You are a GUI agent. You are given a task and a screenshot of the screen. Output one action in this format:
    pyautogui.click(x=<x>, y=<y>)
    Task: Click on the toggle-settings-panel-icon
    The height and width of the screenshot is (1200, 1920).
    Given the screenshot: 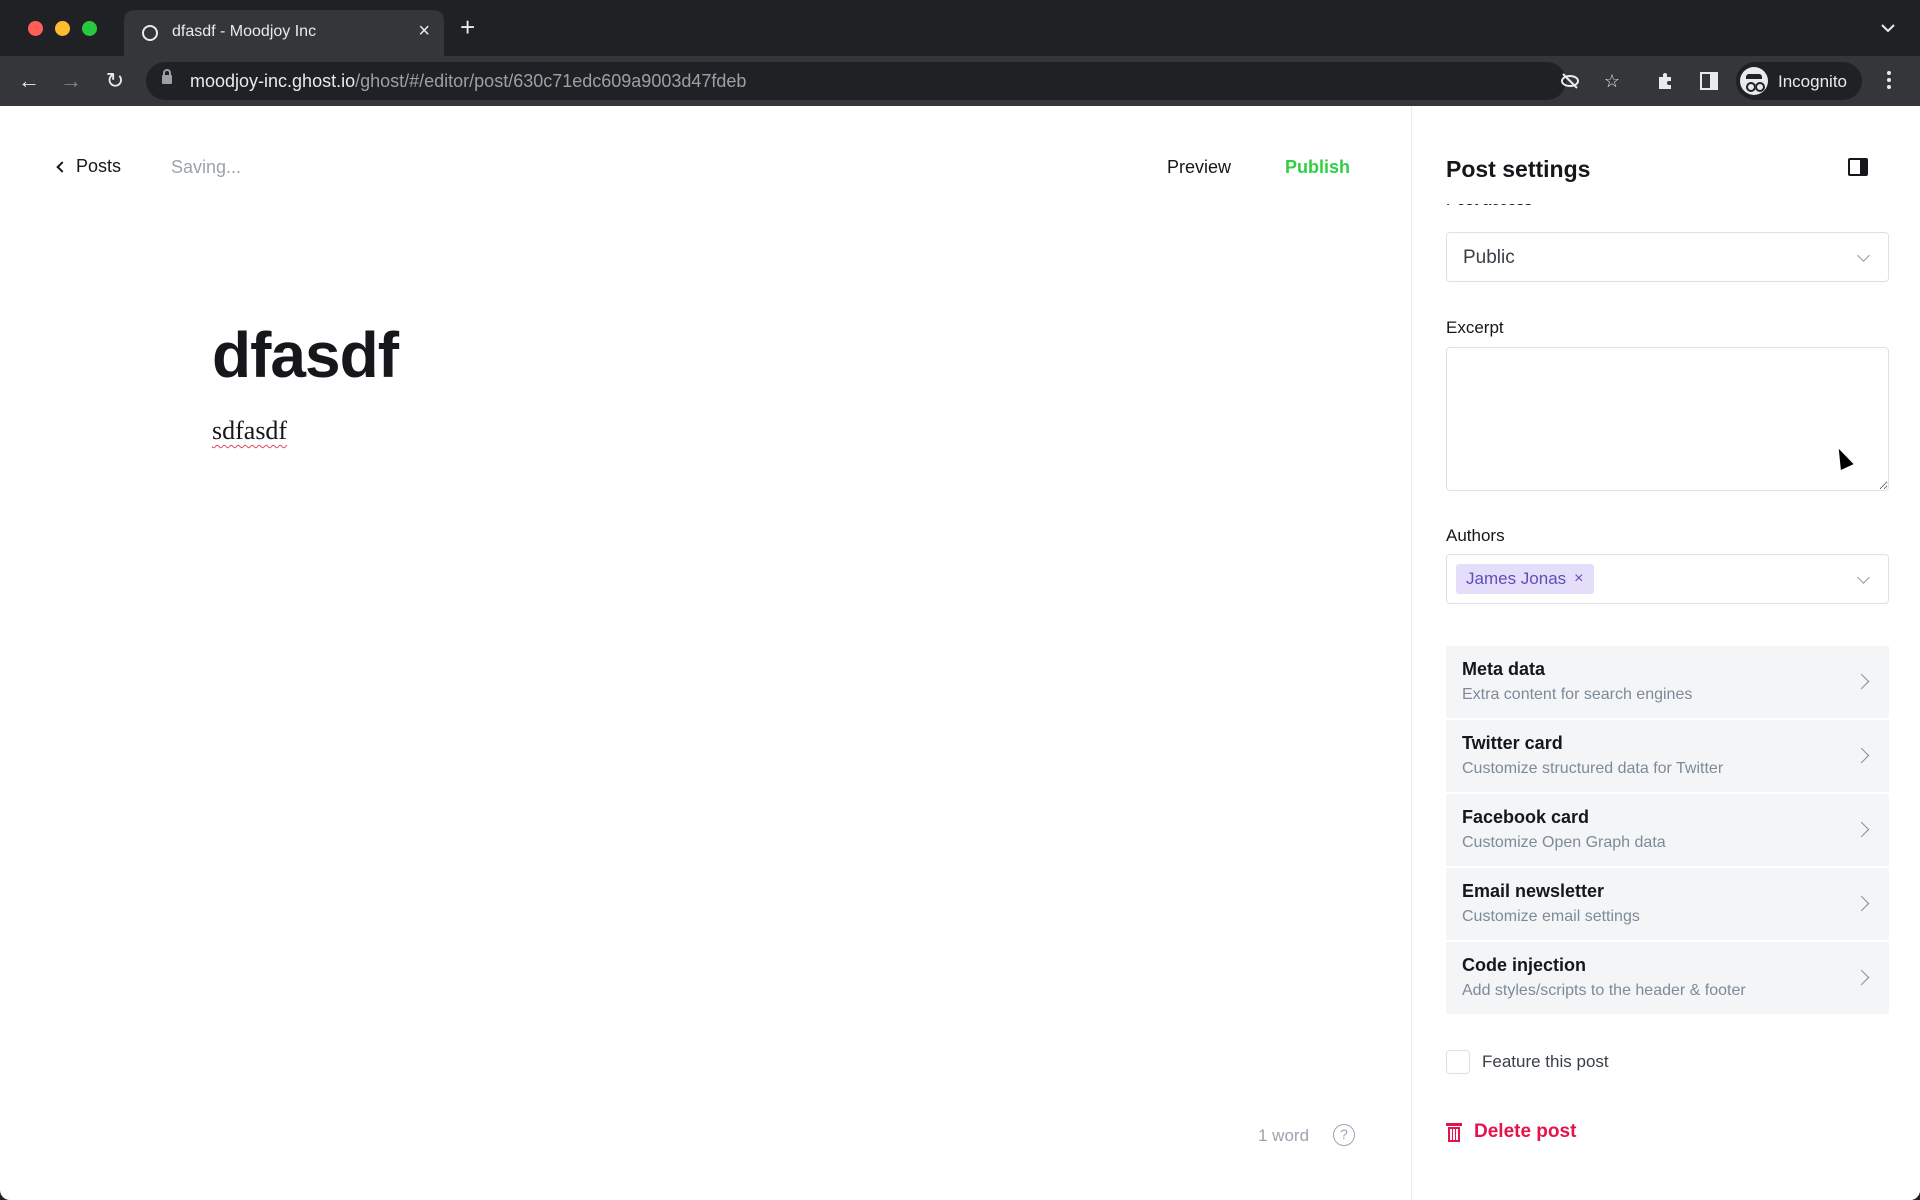 What is the action you would take?
    pyautogui.click(x=1858, y=167)
    